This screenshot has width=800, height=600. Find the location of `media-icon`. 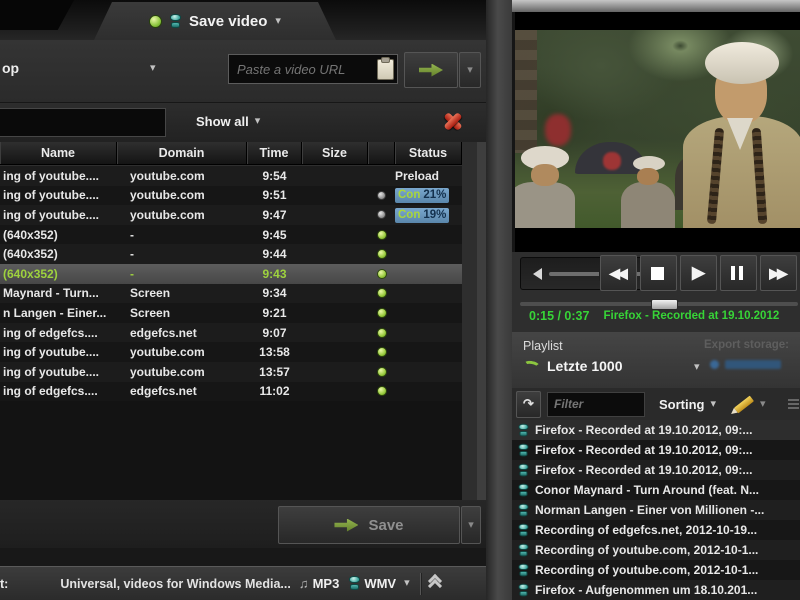

media-icon is located at coordinates (523, 590).